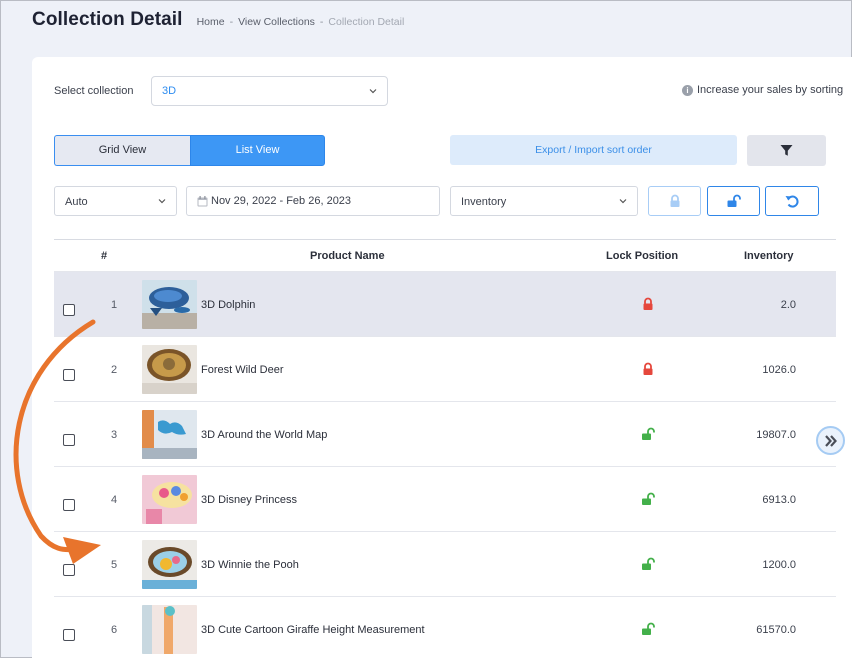 The width and height of the screenshot is (852, 658). What do you see at coordinates (264, 435) in the screenshot?
I see `product-name: 3D Around the World Map` at bounding box center [264, 435].